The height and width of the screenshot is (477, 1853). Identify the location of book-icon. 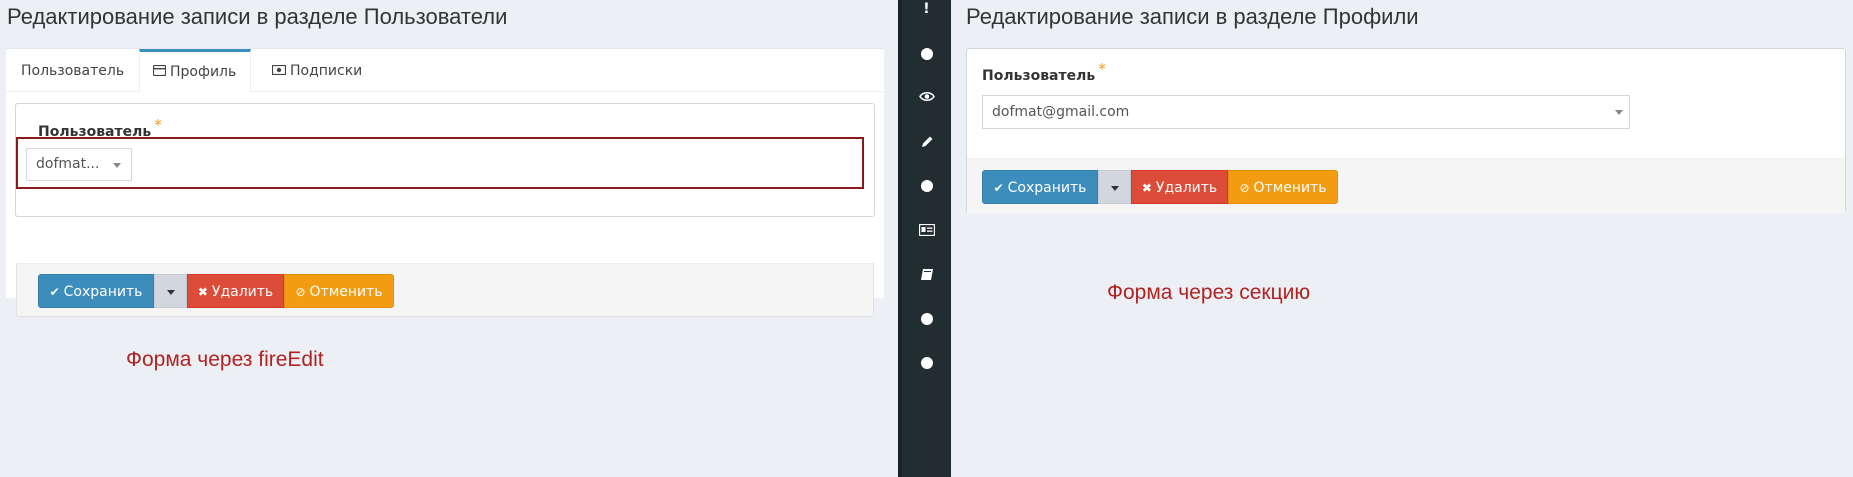
(927, 276).